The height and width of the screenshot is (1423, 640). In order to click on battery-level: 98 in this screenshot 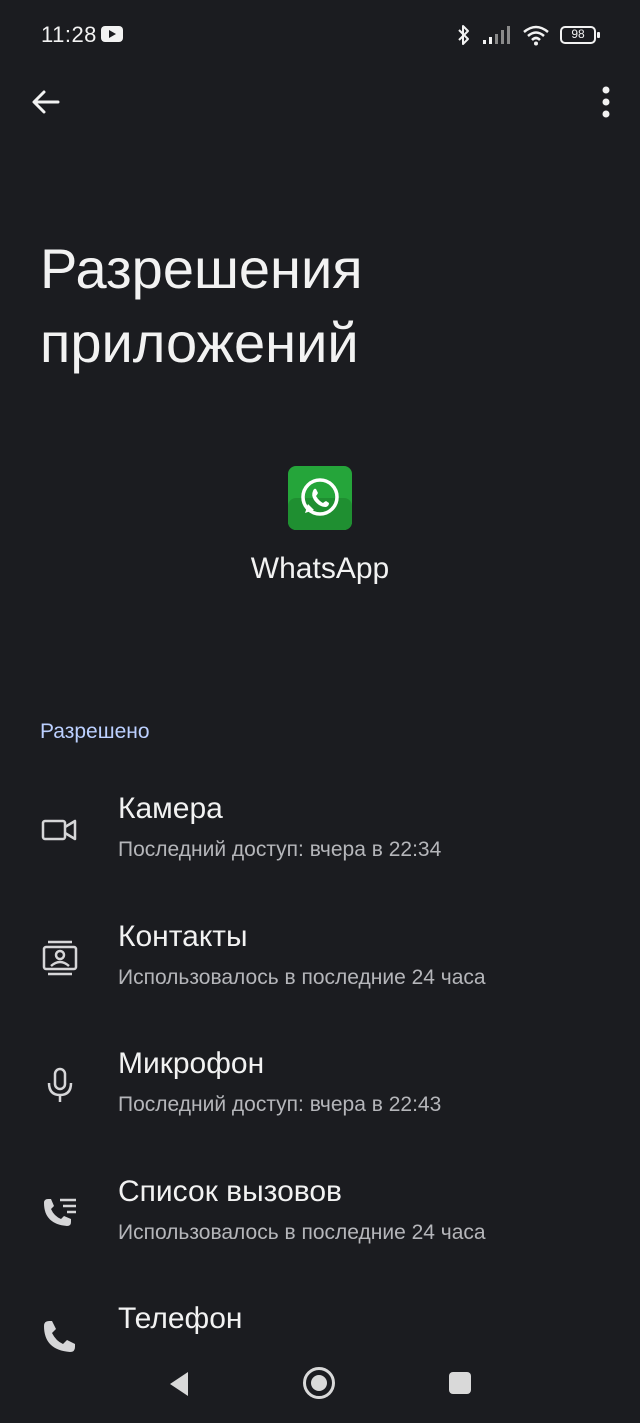, I will do `click(578, 34)`.